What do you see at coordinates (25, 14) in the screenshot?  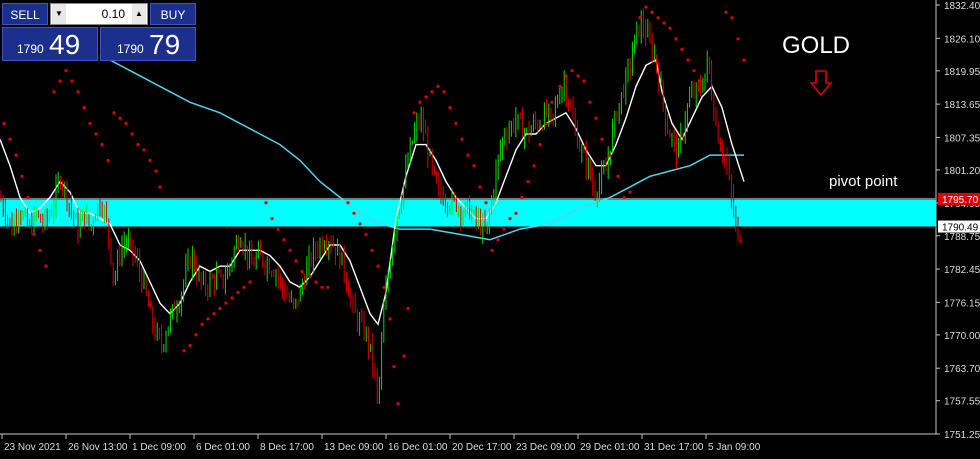 I see `sell-button: SELL` at bounding box center [25, 14].